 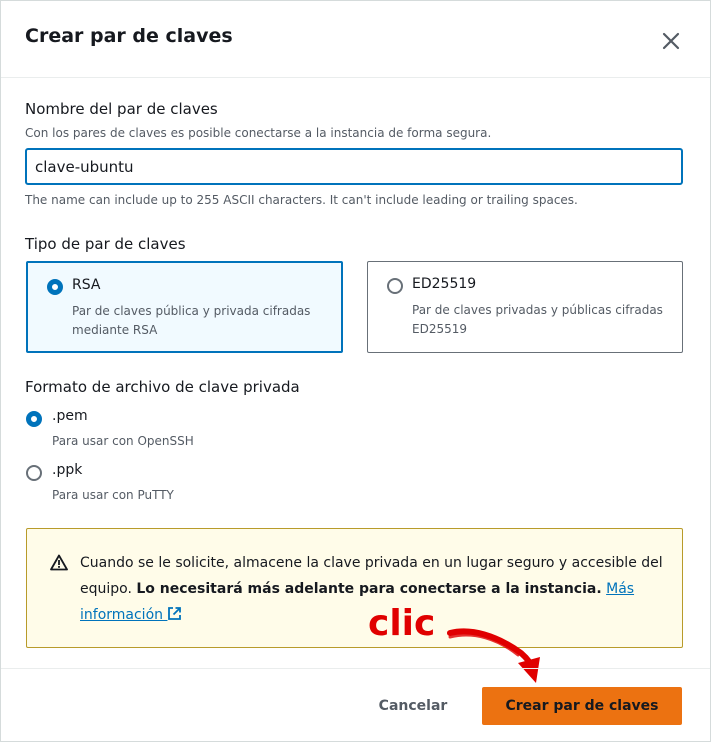 What do you see at coordinates (175, 613) in the screenshot?
I see `external-link-icon` at bounding box center [175, 613].